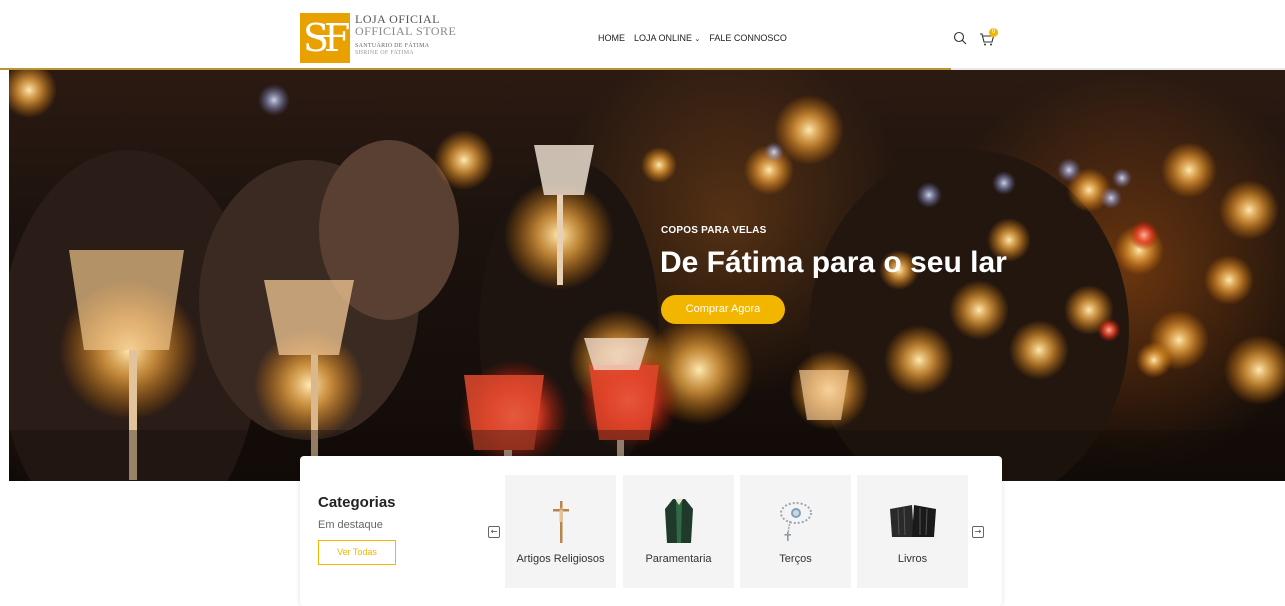 The width and height of the screenshot is (1285, 606). What do you see at coordinates (796, 521) in the screenshot?
I see `rosary-icon` at bounding box center [796, 521].